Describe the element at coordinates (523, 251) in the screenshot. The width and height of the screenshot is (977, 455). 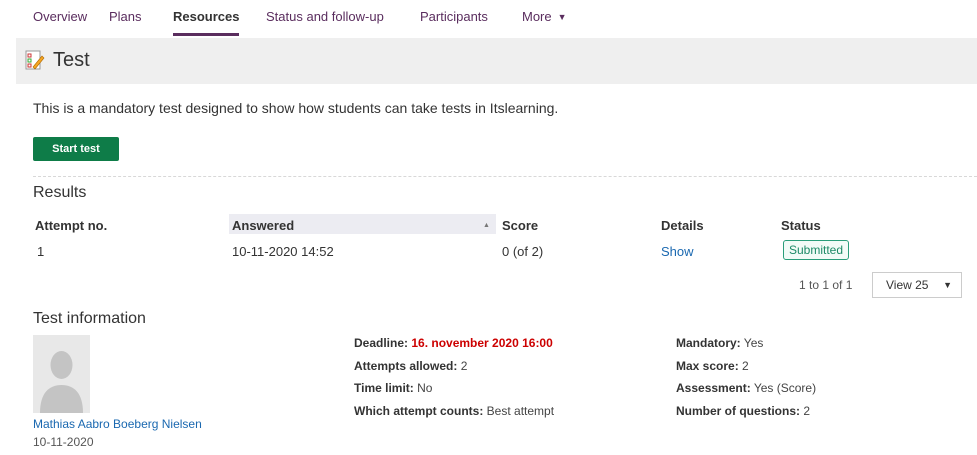
I see `score-value: 0 (of 2)` at that location.